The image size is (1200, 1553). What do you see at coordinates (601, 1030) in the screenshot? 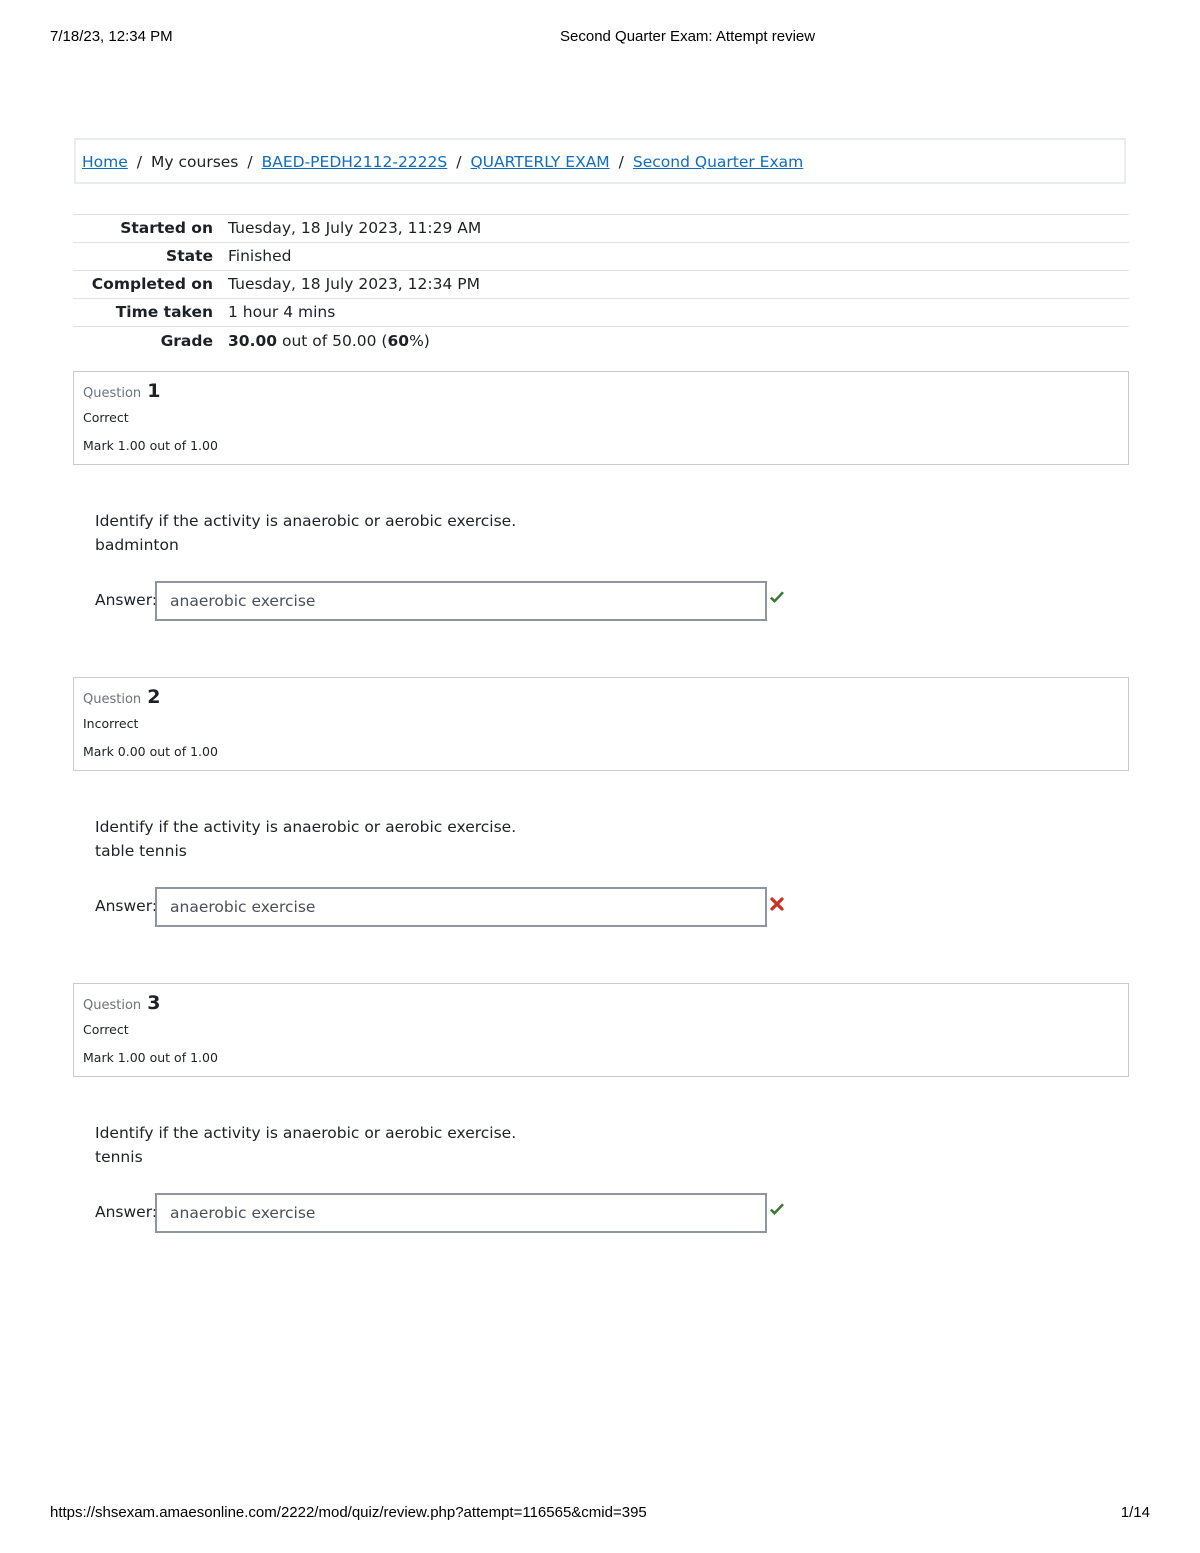
I see `question-info-box: Question 3 Correct Mark 1.00 out of 1.00` at bounding box center [601, 1030].